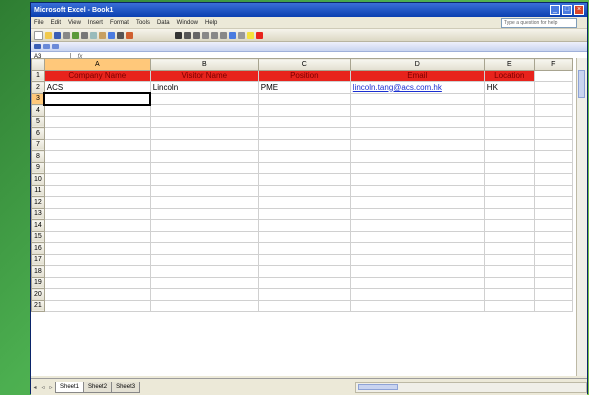 The image size is (589, 395). Describe the element at coordinates (98, 387) in the screenshot. I see `tab-sheet2: Sheet2` at that location.